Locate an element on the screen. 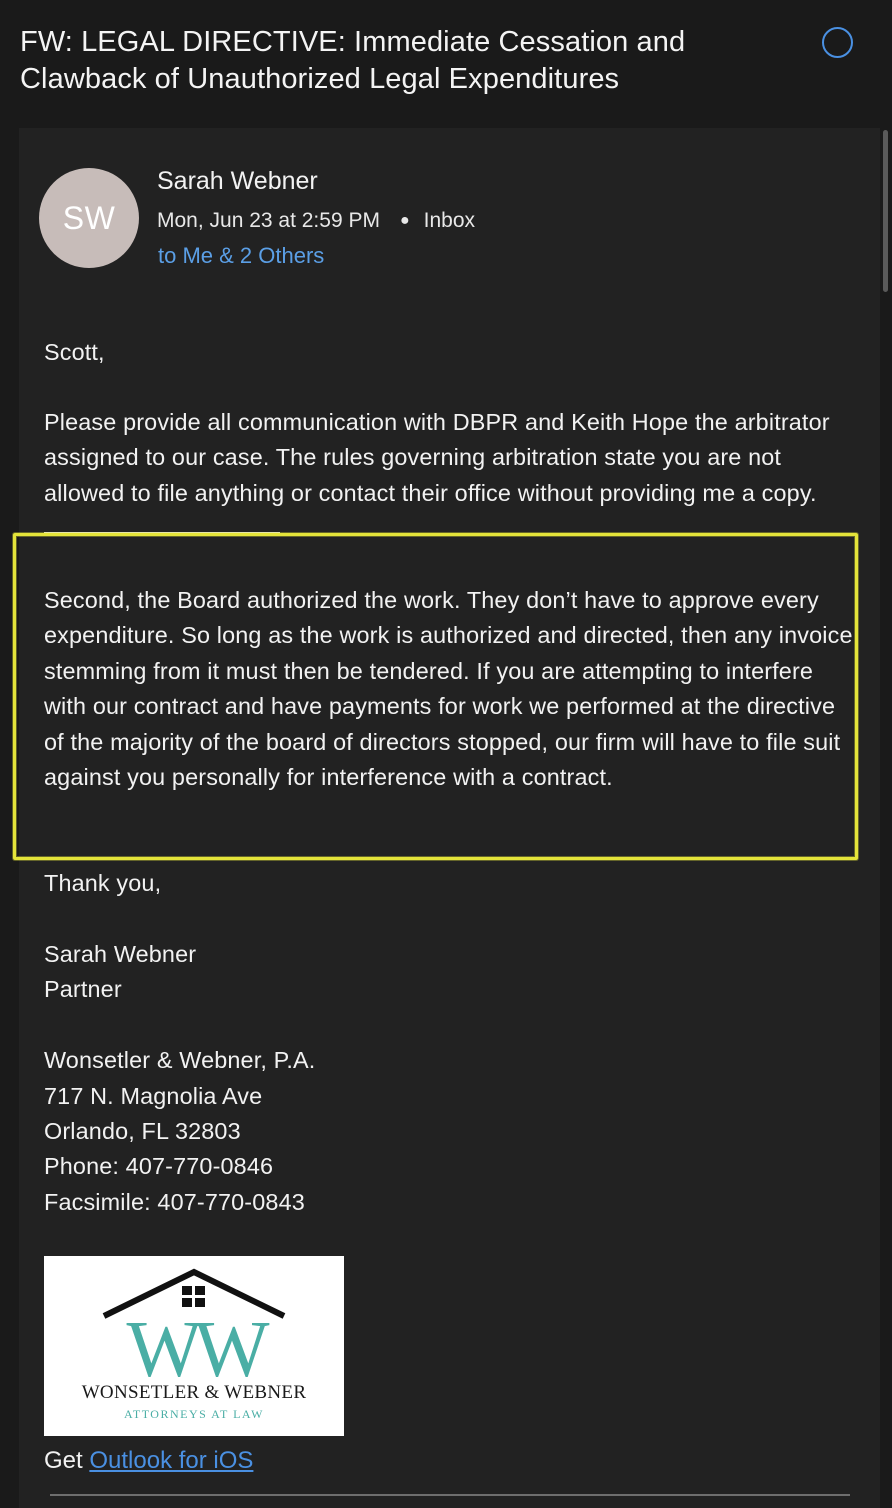 This screenshot has height=1508, width=892. firm-logo: WW WONSETLER & WEBNER ATTORNEYS AT LAW is located at coordinates (194, 1346).